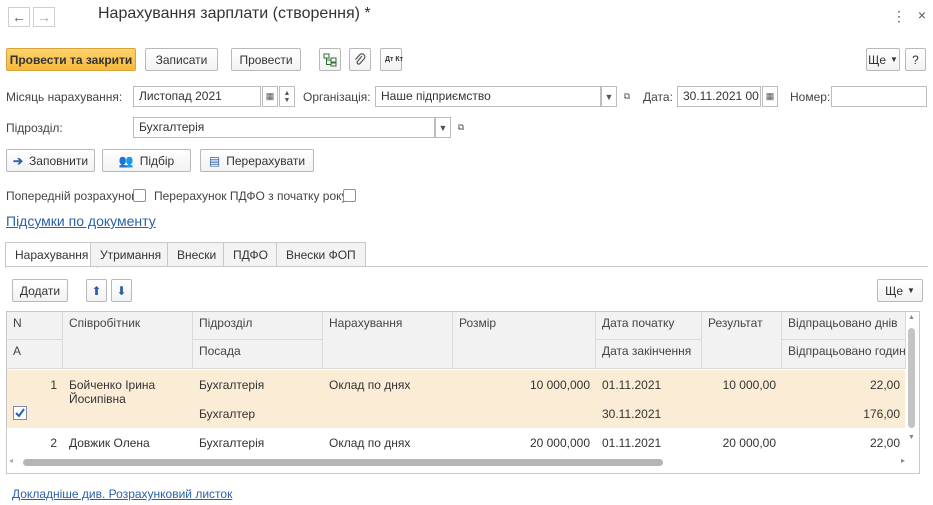  I want to click on cell-accrual: Оклад по днях, so click(370, 385).